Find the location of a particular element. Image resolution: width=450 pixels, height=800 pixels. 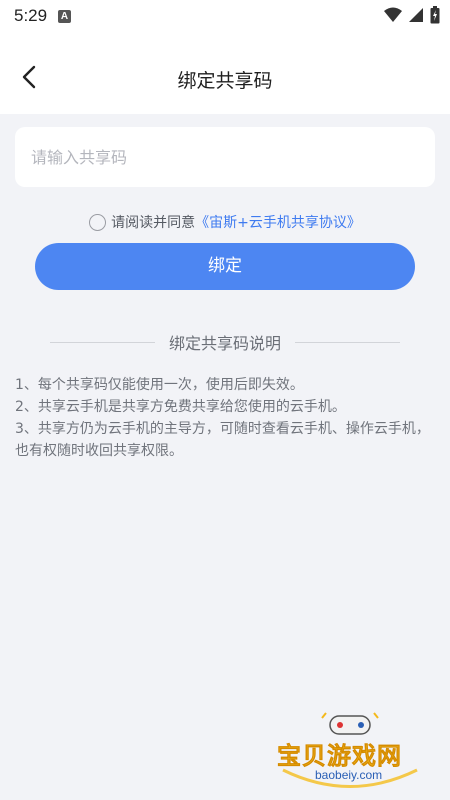

instruction-item: 1、每个共享码仅能使用一次，使用后即失效。 is located at coordinates (159, 385).